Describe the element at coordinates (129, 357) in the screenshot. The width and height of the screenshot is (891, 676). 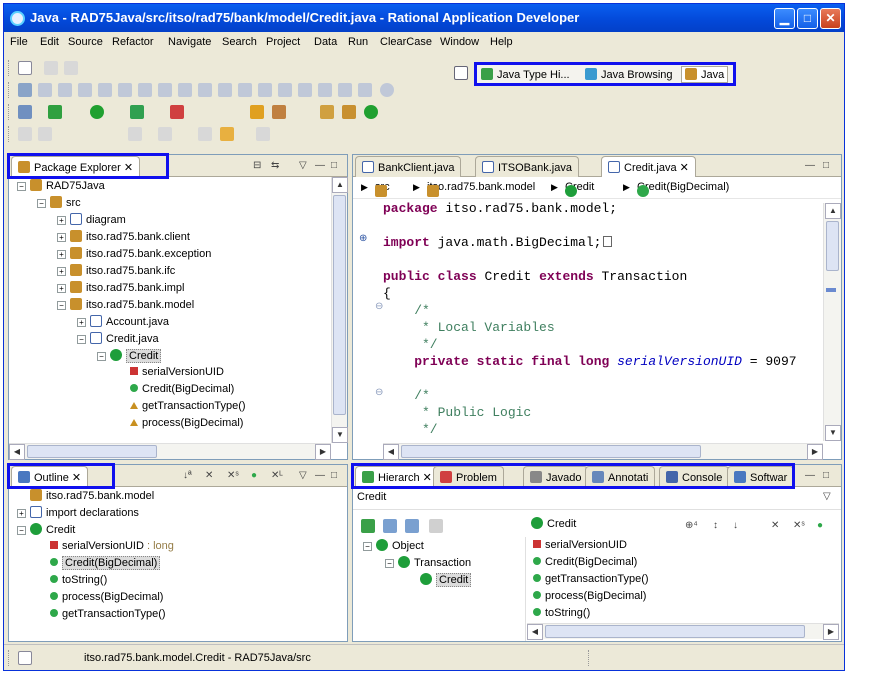
I see `tree-item: − Credit` at that location.